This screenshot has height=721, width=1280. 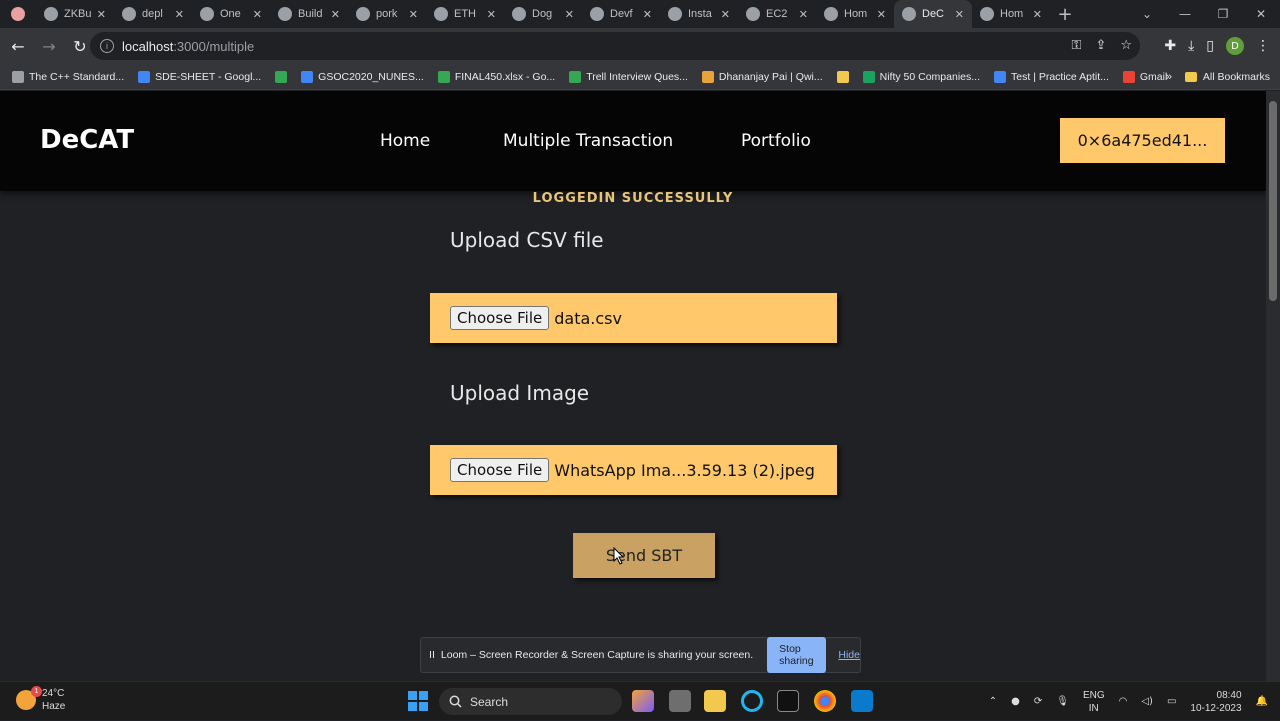 What do you see at coordinates (1147, 14) in the screenshot?
I see `tab-search-icon: ⌄` at bounding box center [1147, 14].